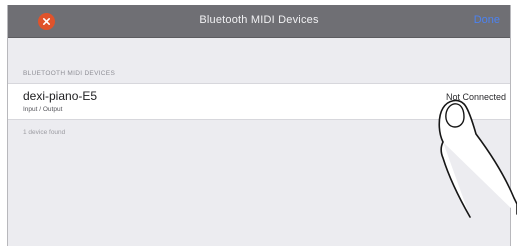  Describe the element at coordinates (258, 2) in the screenshot. I see `top-border` at that location.